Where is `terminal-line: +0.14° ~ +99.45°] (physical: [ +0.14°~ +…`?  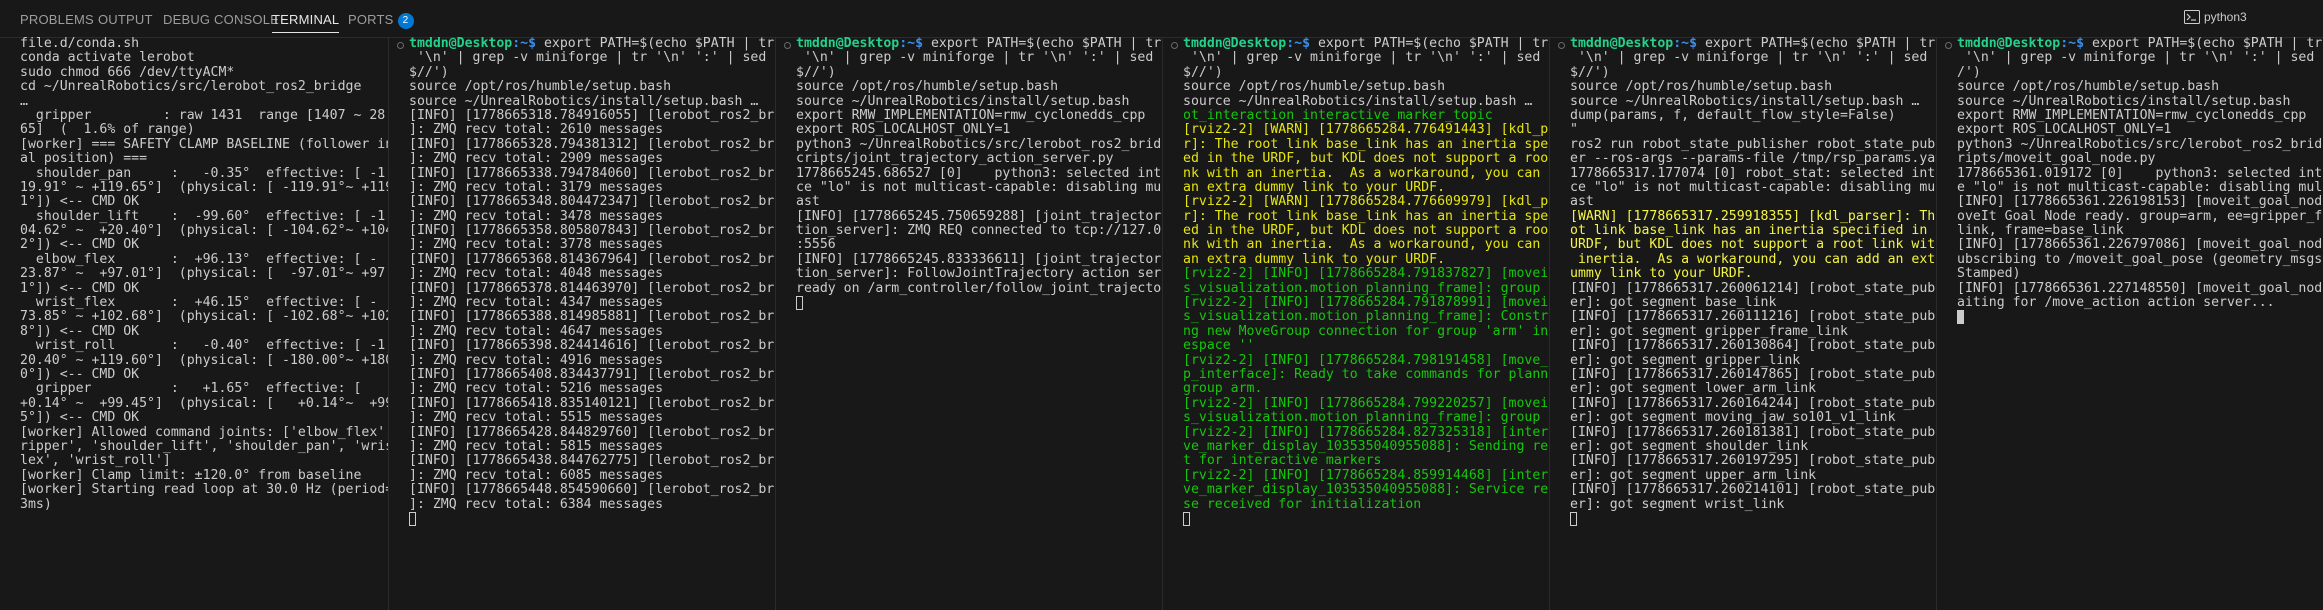
terminal-line: +0.14° ~ +99.45°] (physical: [ +0.14°~ +… is located at coordinates (204, 403).